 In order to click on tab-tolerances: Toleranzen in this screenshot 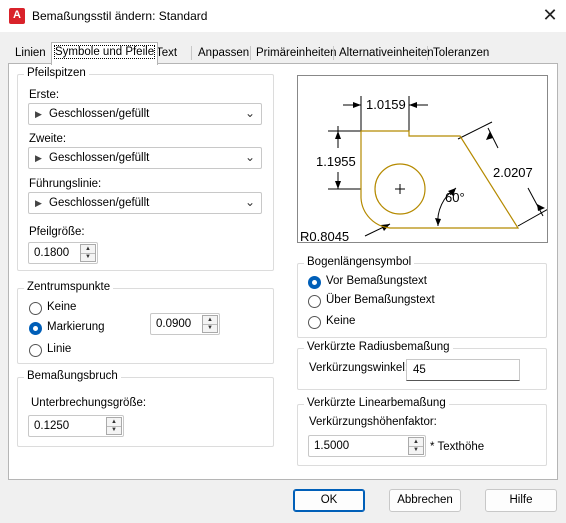, I will do `click(461, 54)`.